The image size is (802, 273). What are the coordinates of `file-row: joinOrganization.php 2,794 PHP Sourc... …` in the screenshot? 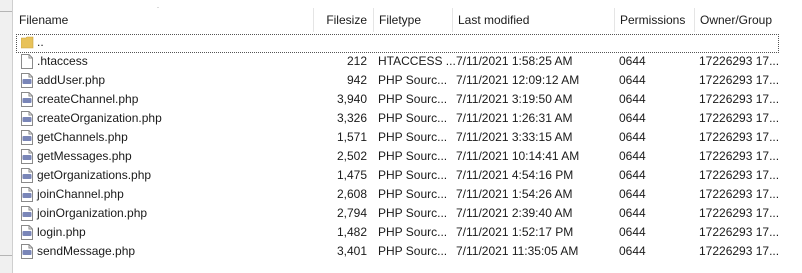 It's located at (408, 213).